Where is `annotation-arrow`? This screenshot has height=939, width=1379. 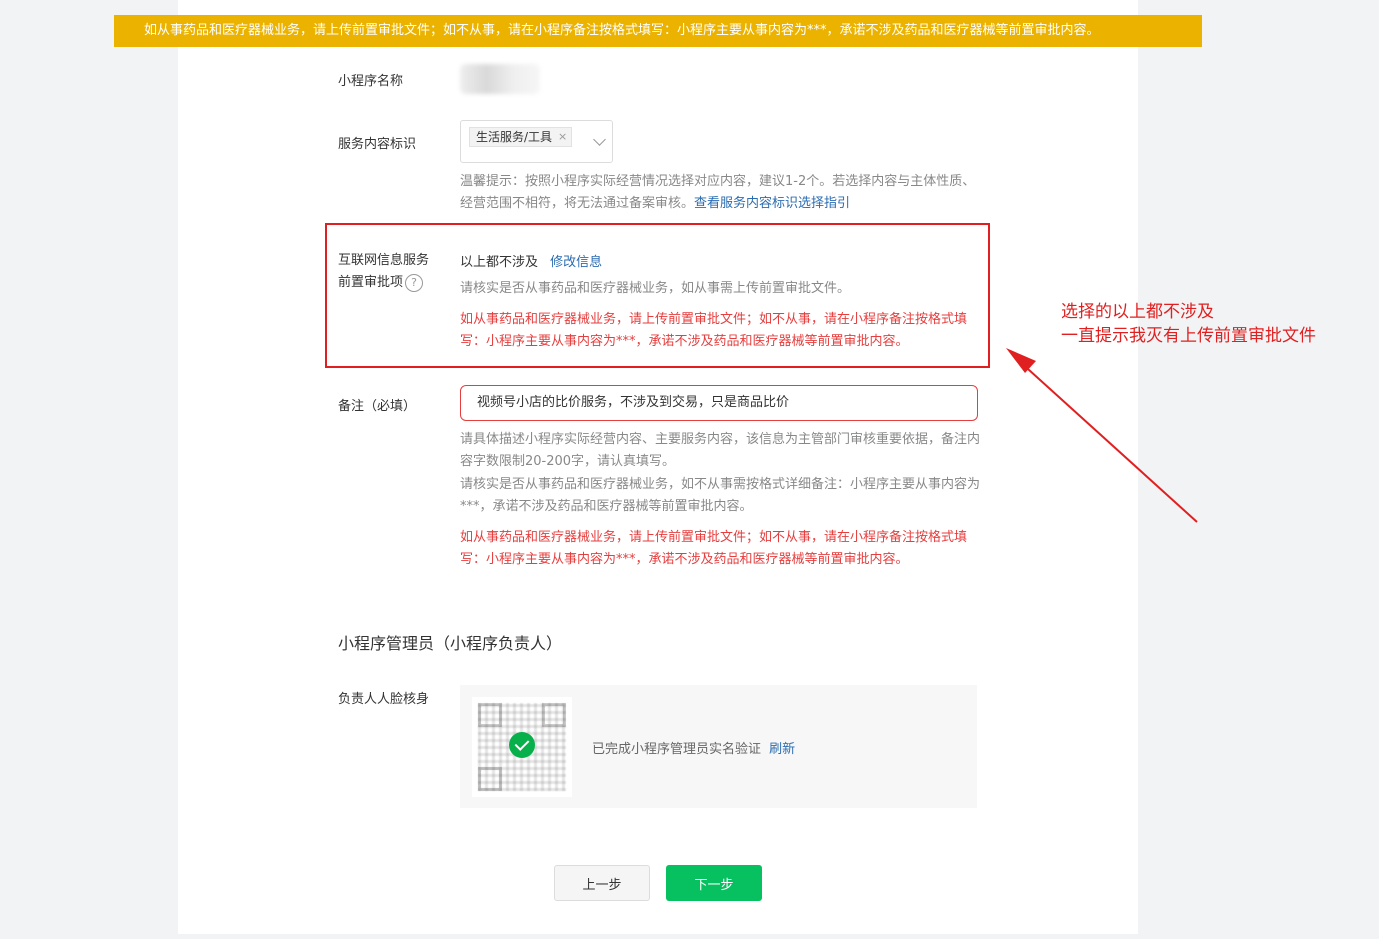
annotation-arrow is located at coordinates (1102, 435).